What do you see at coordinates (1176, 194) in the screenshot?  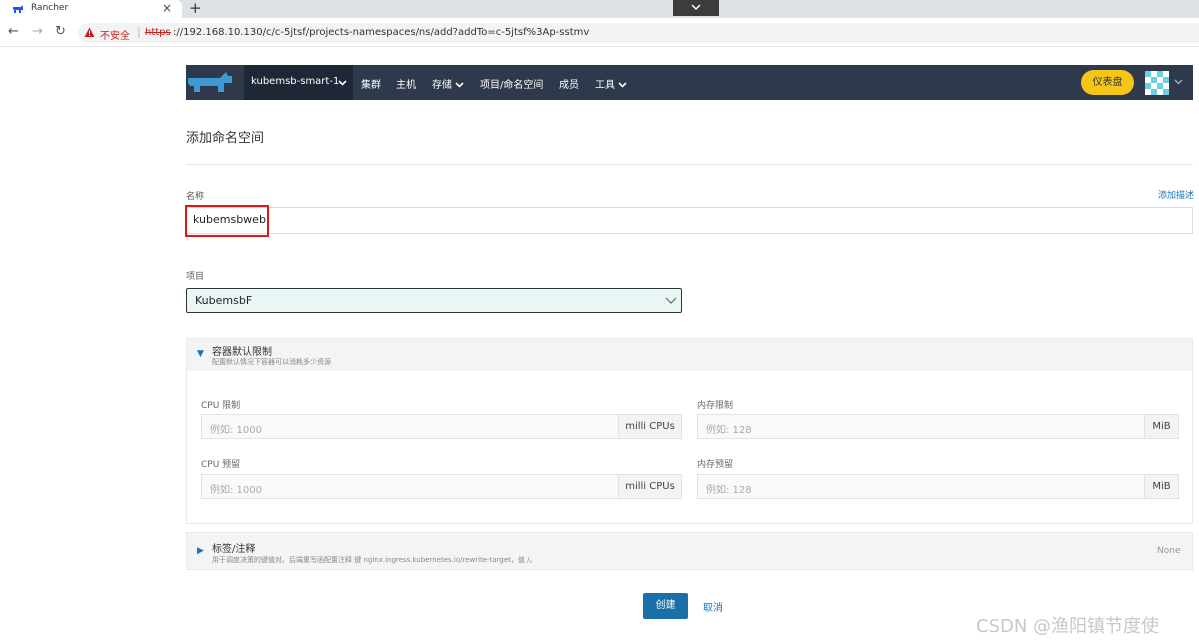 I see `add-description-link: 添加描述` at bounding box center [1176, 194].